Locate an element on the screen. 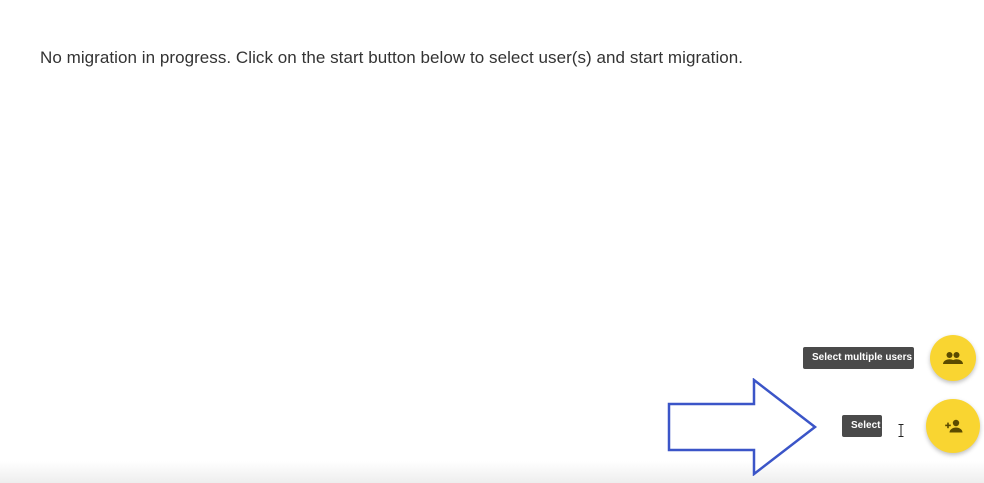  person-add-icon is located at coordinates (954, 426).